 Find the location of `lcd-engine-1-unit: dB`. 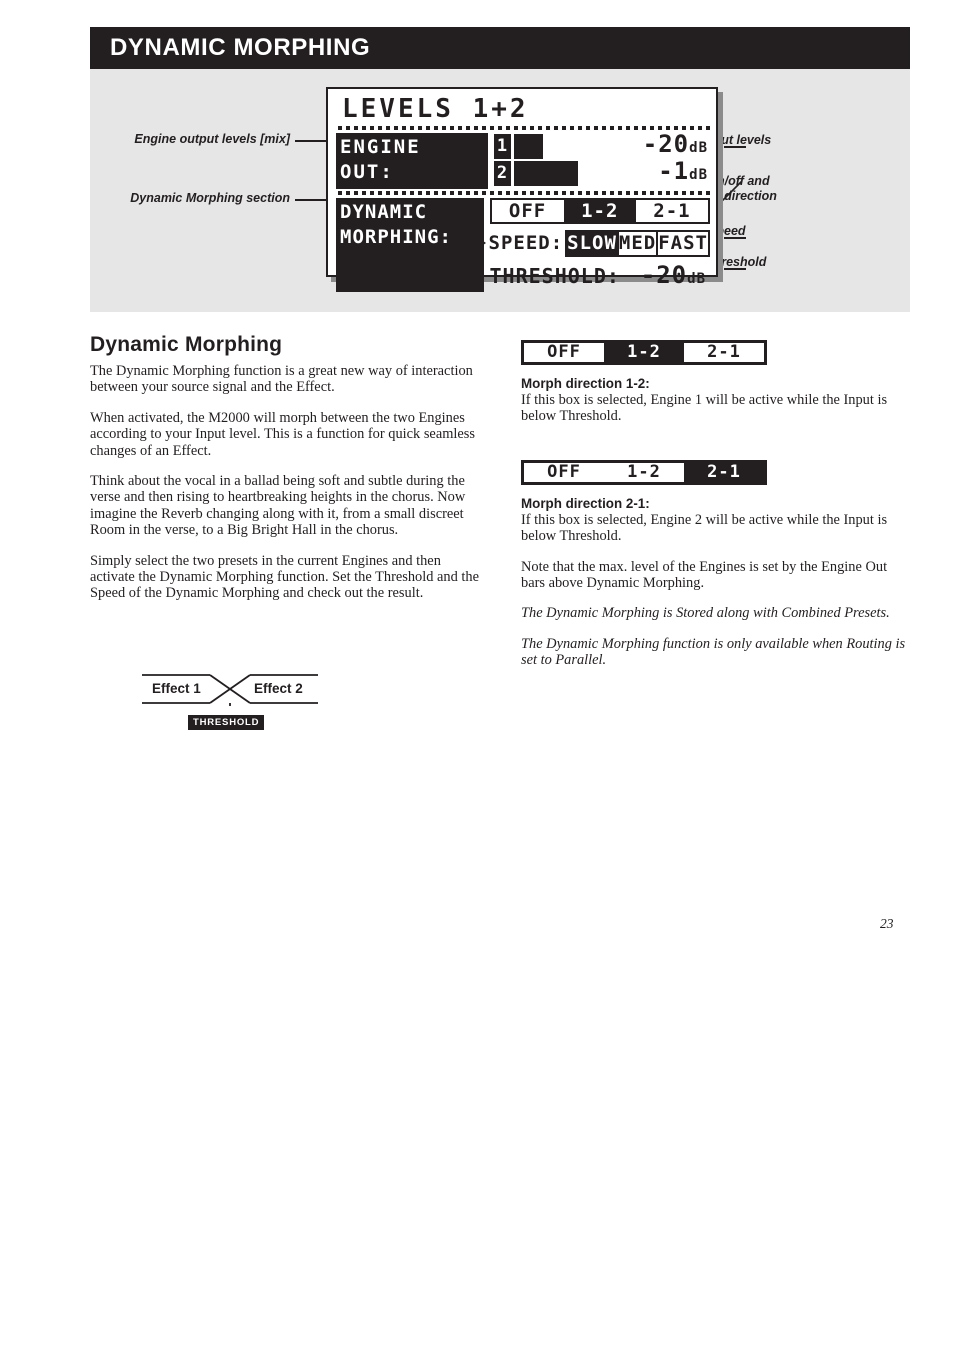

lcd-engine-1-unit: dB is located at coordinates (698, 148).